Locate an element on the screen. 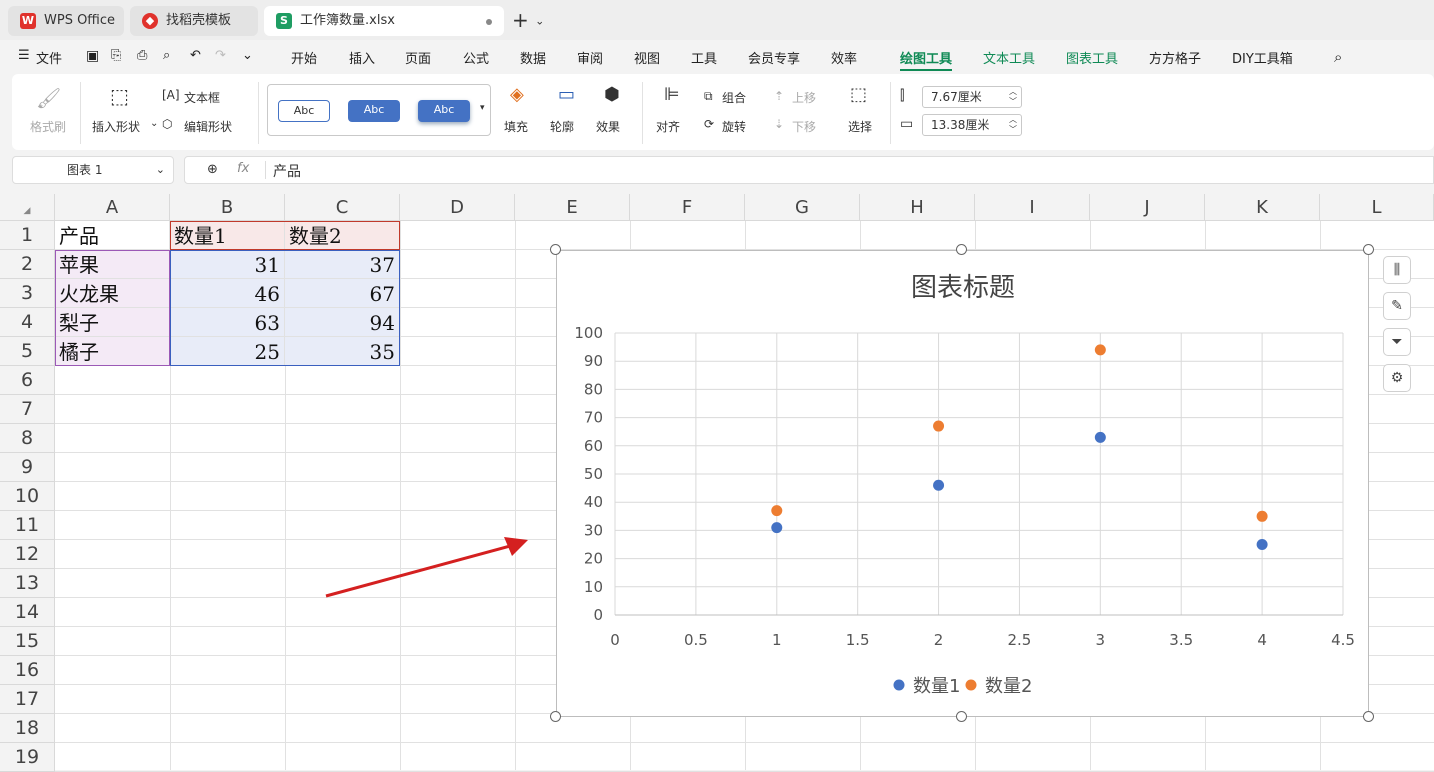 This screenshot has width=1434, height=772. column-header-l: L is located at coordinates (1377, 207).